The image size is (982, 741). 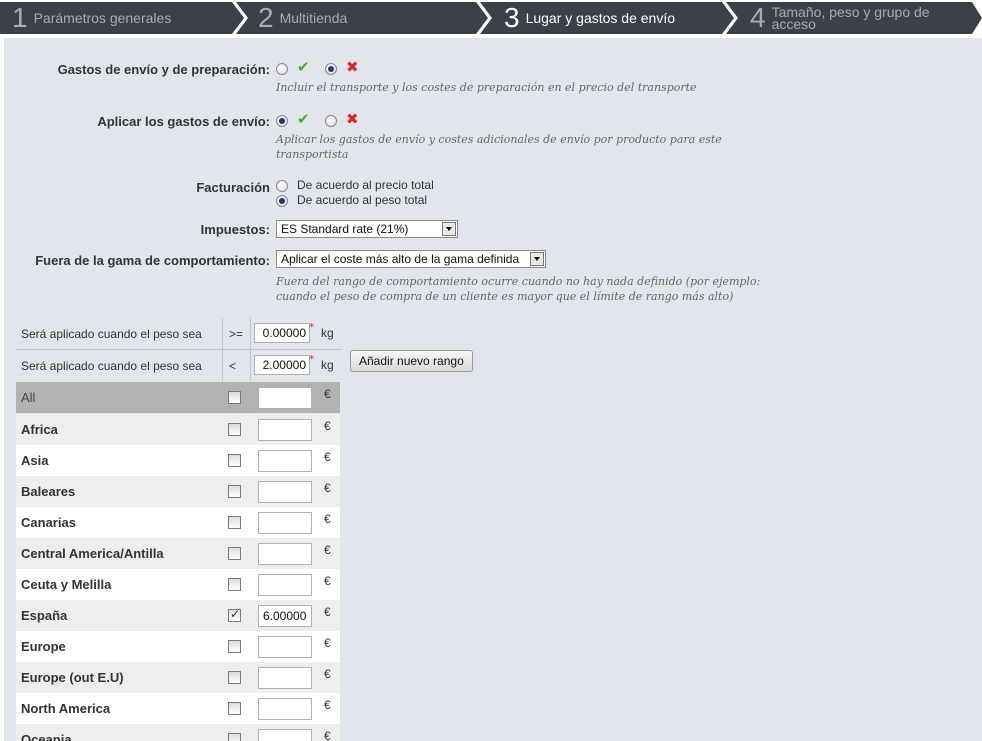 I want to click on billing-weight-text: De acuerdo al peso total, so click(x=362, y=200).